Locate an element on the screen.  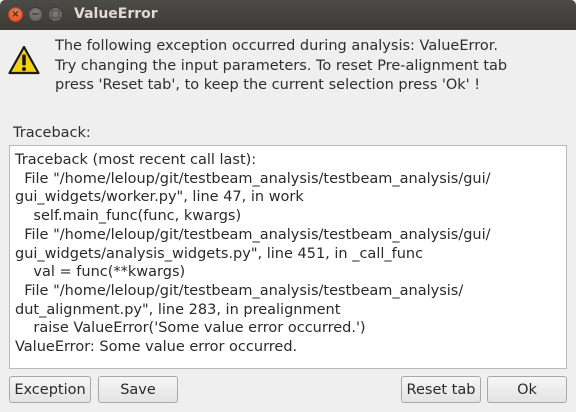
window-title: ValueError is located at coordinates (116, 14).